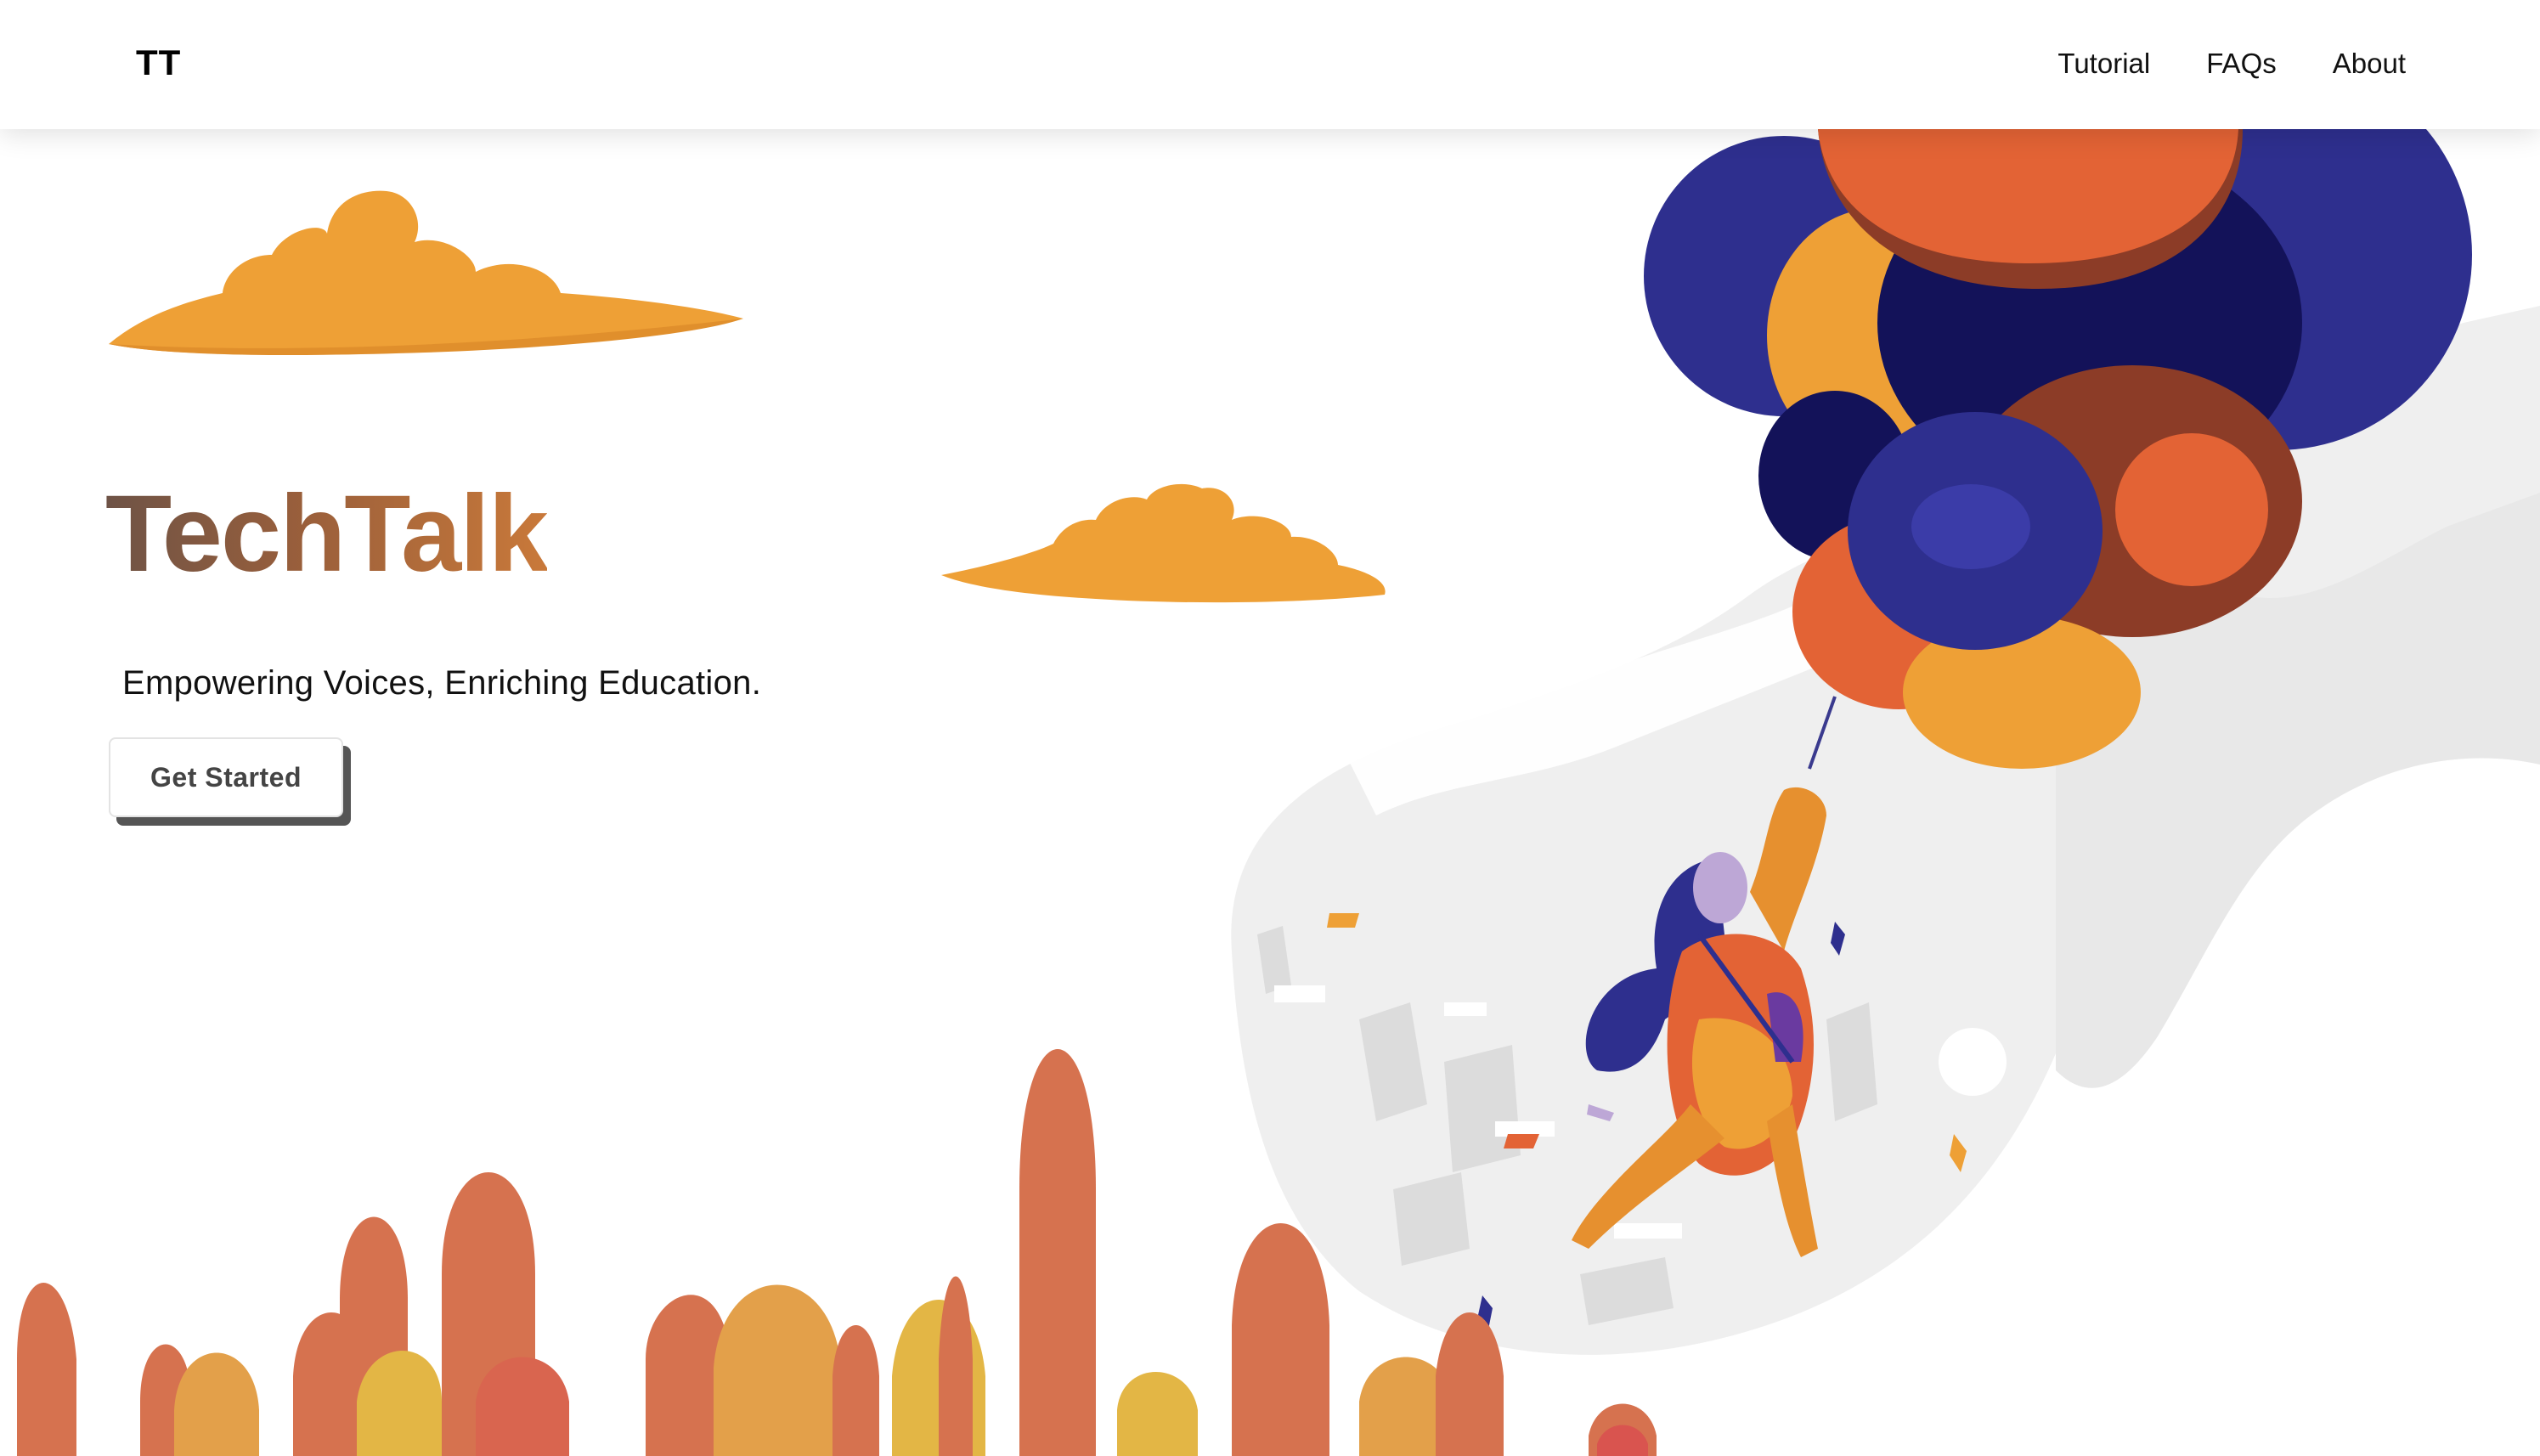  I want to click on nav-links: Tutorial FAQs About, so click(2231, 64).